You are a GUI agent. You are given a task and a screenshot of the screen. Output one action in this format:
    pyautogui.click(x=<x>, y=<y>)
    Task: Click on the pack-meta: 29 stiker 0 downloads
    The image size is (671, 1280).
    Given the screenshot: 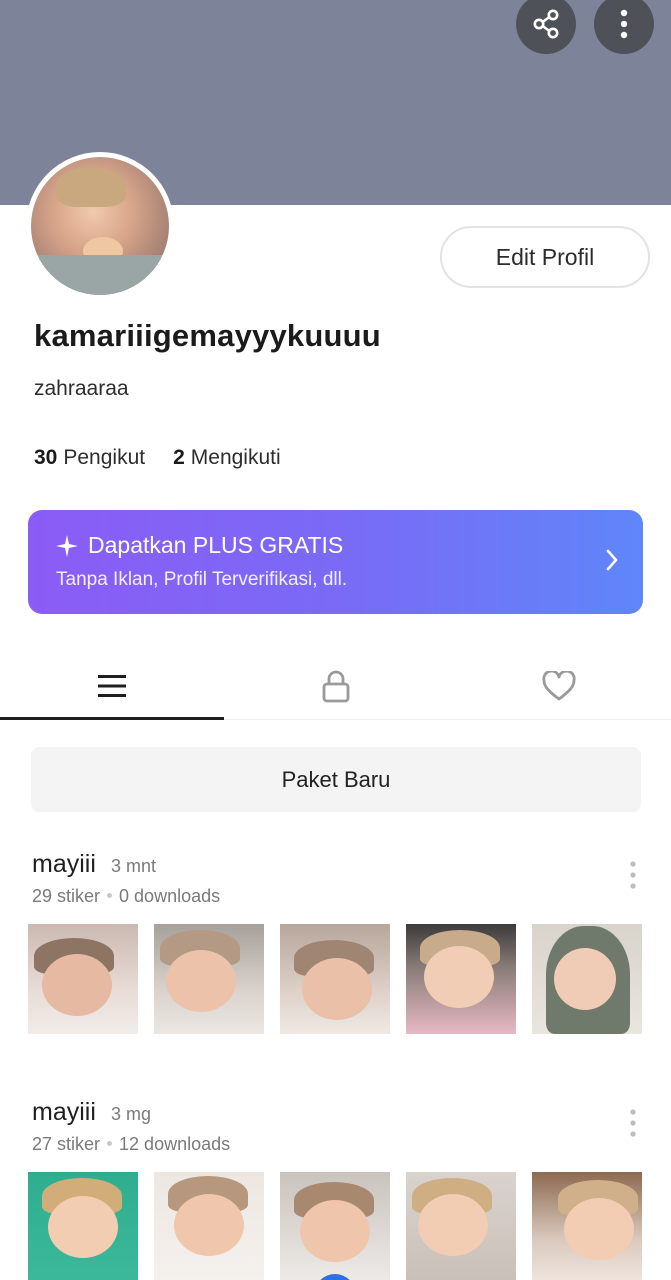 What is the action you would take?
    pyautogui.click(x=126, y=896)
    